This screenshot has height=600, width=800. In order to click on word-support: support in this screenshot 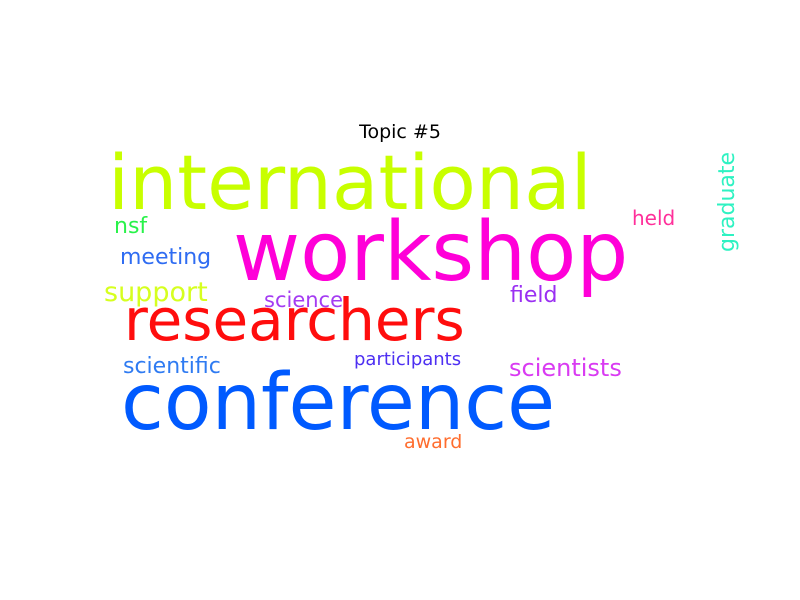, I will do `click(156, 292)`.